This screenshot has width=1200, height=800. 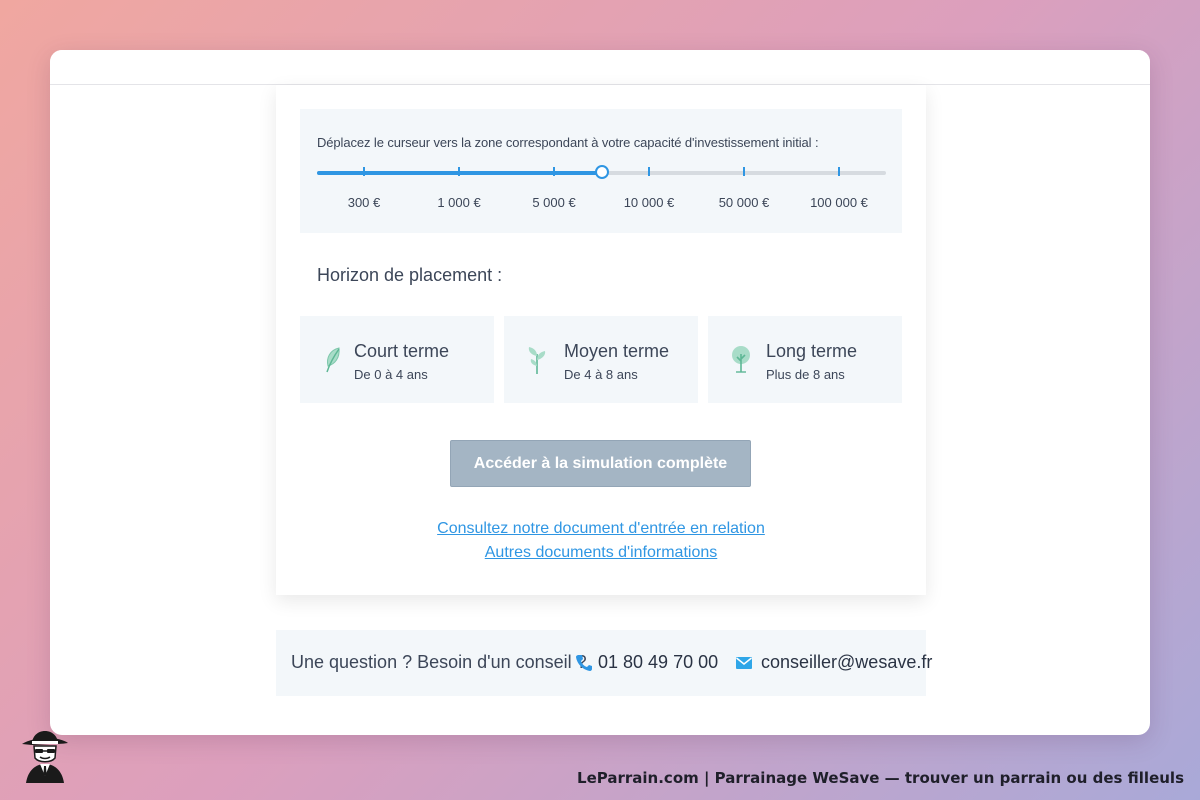 What do you see at coordinates (391, 374) in the screenshot?
I see `option-subtitle: De 0 à 4 ans` at bounding box center [391, 374].